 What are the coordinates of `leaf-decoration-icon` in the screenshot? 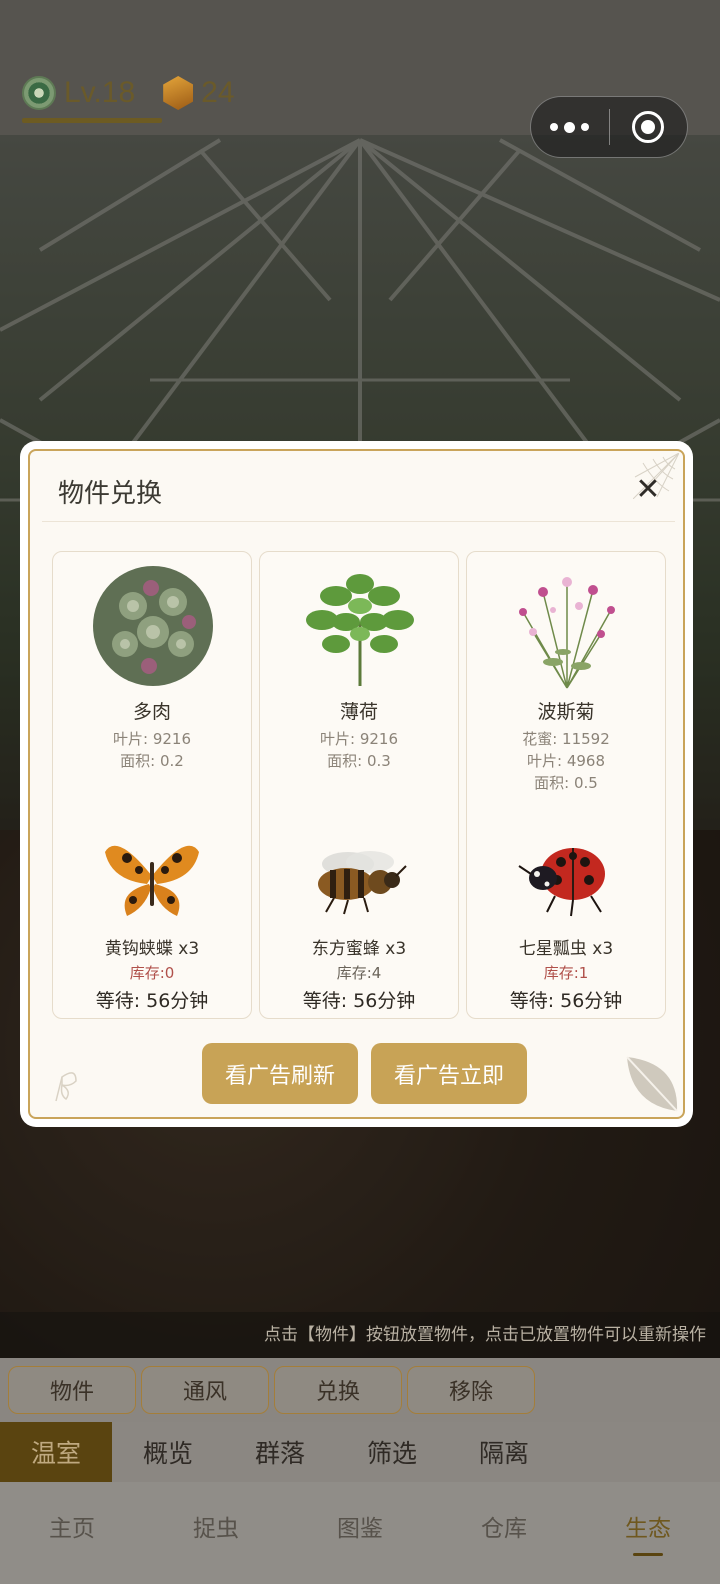 It's located at (652, 1084).